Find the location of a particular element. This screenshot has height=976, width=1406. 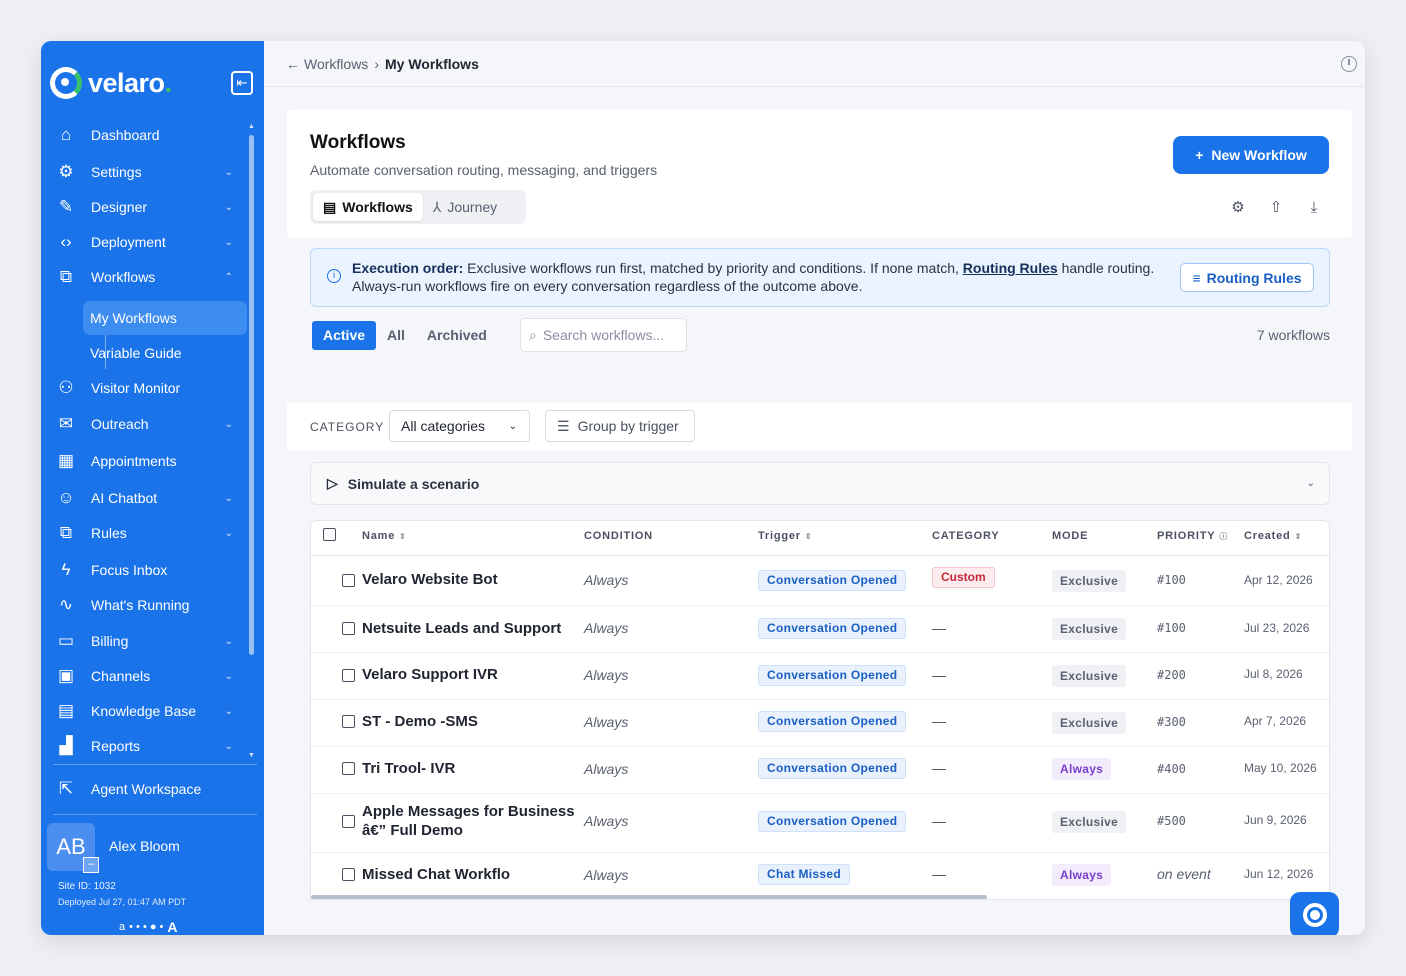

sidebar-item-settings: ⚙ Settings ⌄ is located at coordinates (150, 172).